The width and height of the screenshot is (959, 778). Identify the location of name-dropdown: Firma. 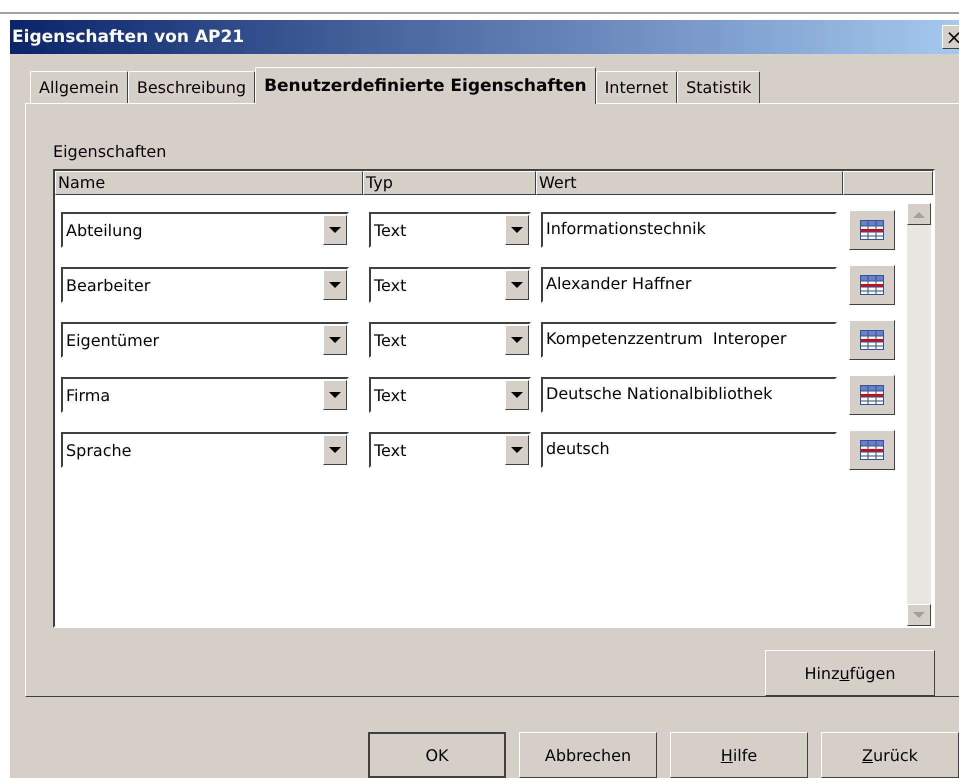
(205, 395).